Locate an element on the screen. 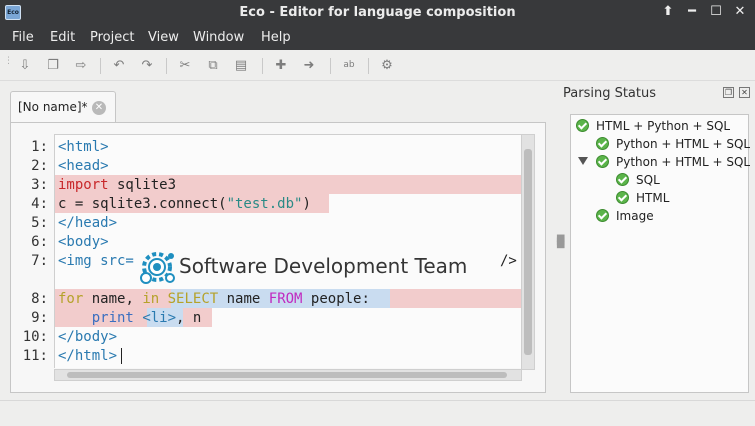 This screenshot has height=426, width=755. paste-icon: ▤ is located at coordinates (241, 65).